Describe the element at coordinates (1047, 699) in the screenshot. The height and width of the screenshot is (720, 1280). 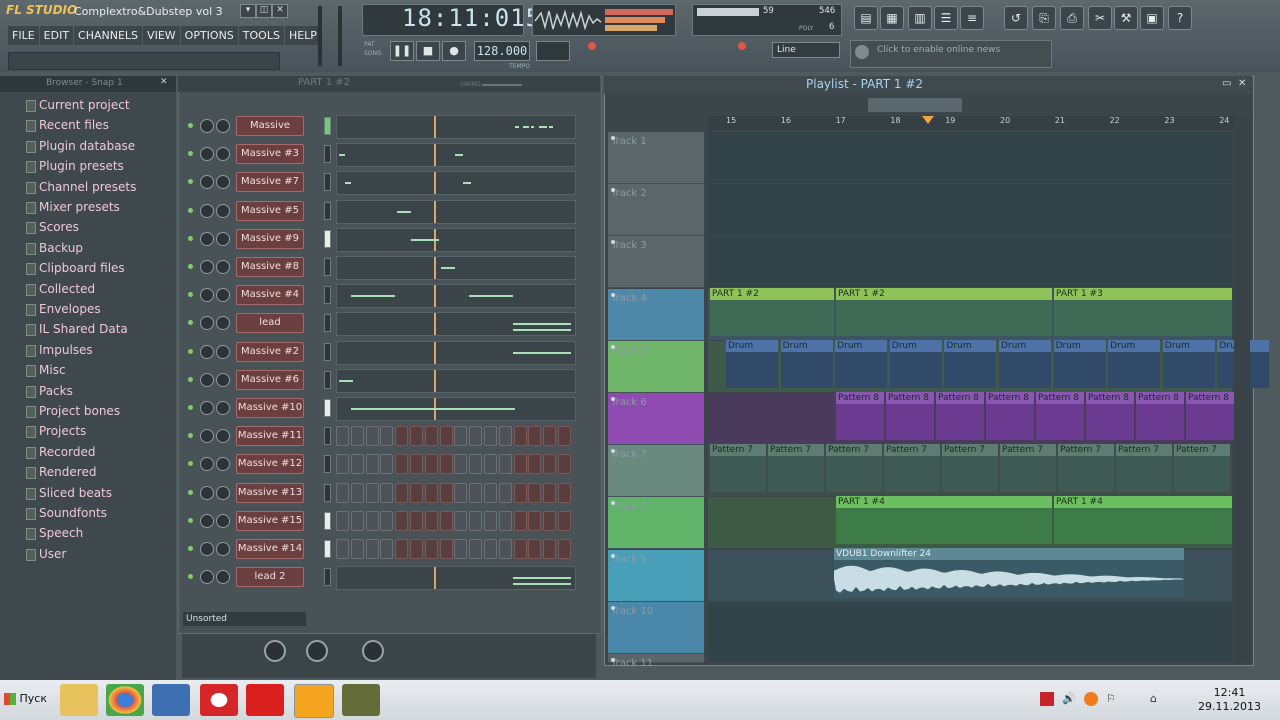
I see `antivirus-tray-icon` at that location.